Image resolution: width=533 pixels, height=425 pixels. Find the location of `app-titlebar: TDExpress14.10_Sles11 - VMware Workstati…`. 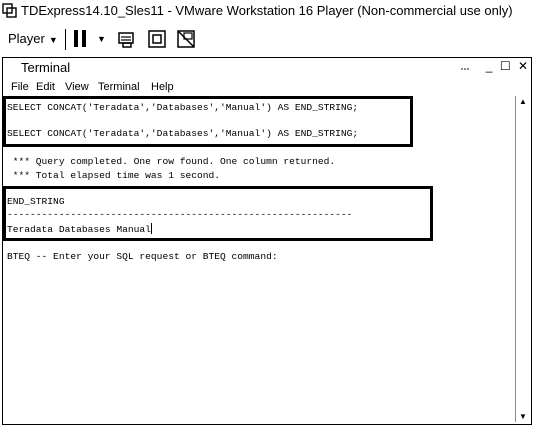

app-titlebar: TDExpress14.10_Sles11 - VMware Workstati… is located at coordinates (266, 11).